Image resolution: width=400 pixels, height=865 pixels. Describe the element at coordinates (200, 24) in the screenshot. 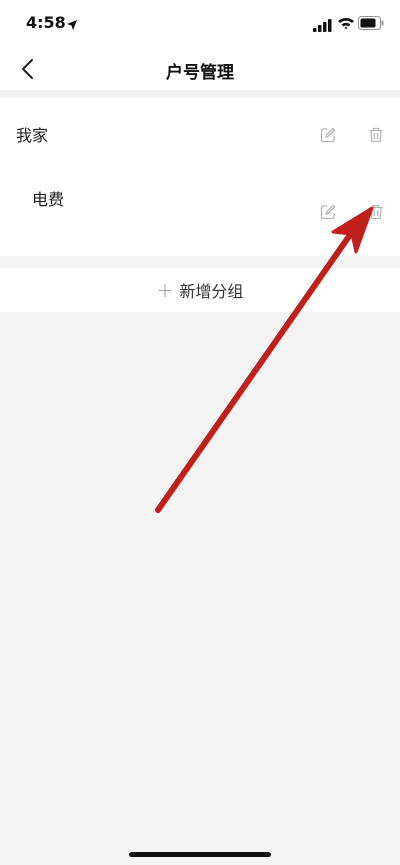

I see `status-bar: 4:58` at that location.